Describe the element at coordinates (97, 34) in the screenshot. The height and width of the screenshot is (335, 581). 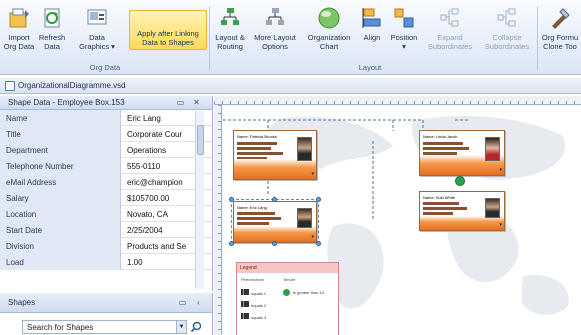
I see `data-graphics-button: Data Graphics ▾` at that location.